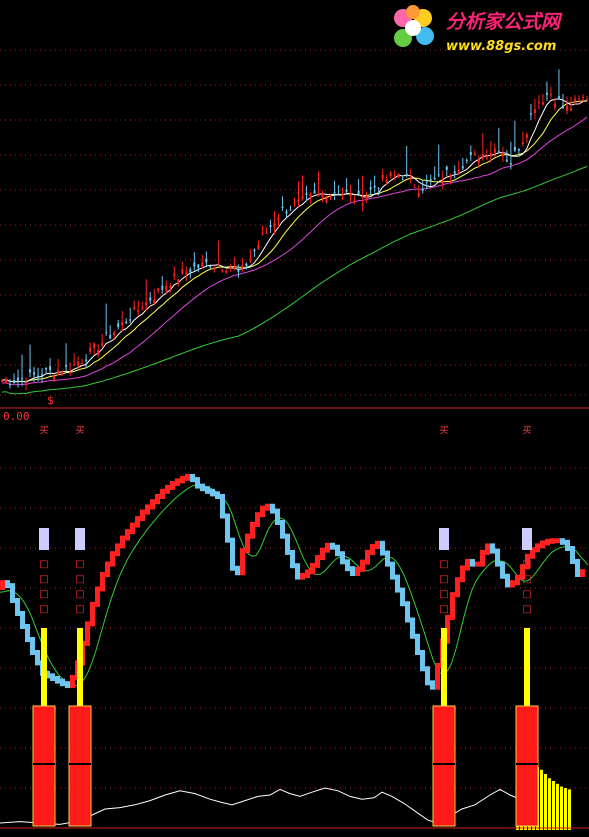 This screenshot has height=837, width=589. Describe the element at coordinates (44, 766) in the screenshot. I see `signal-block` at that location.